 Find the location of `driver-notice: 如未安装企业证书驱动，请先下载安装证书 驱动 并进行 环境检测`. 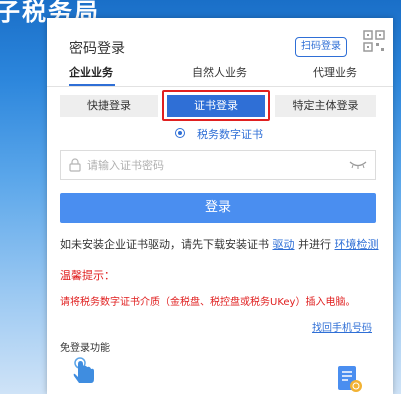

driver-notice: 如未安装企业证书驱动，请先下载安装证书 驱动 并进行 环境检测 is located at coordinates (219, 244).